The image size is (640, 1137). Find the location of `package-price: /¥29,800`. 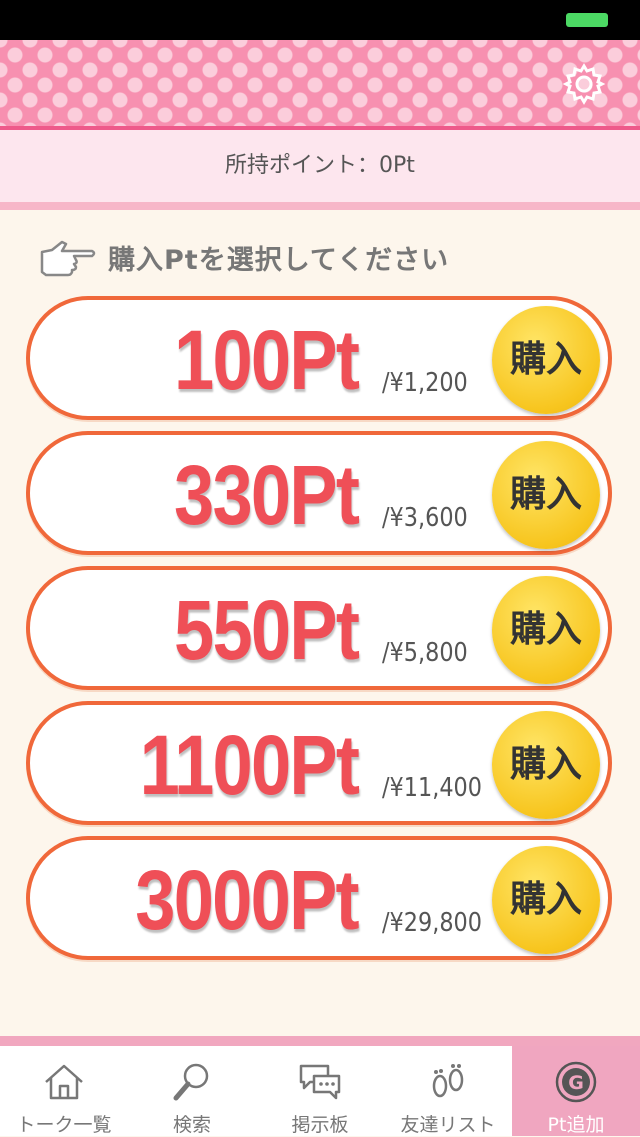

package-price: /¥29,800 is located at coordinates (432, 923).